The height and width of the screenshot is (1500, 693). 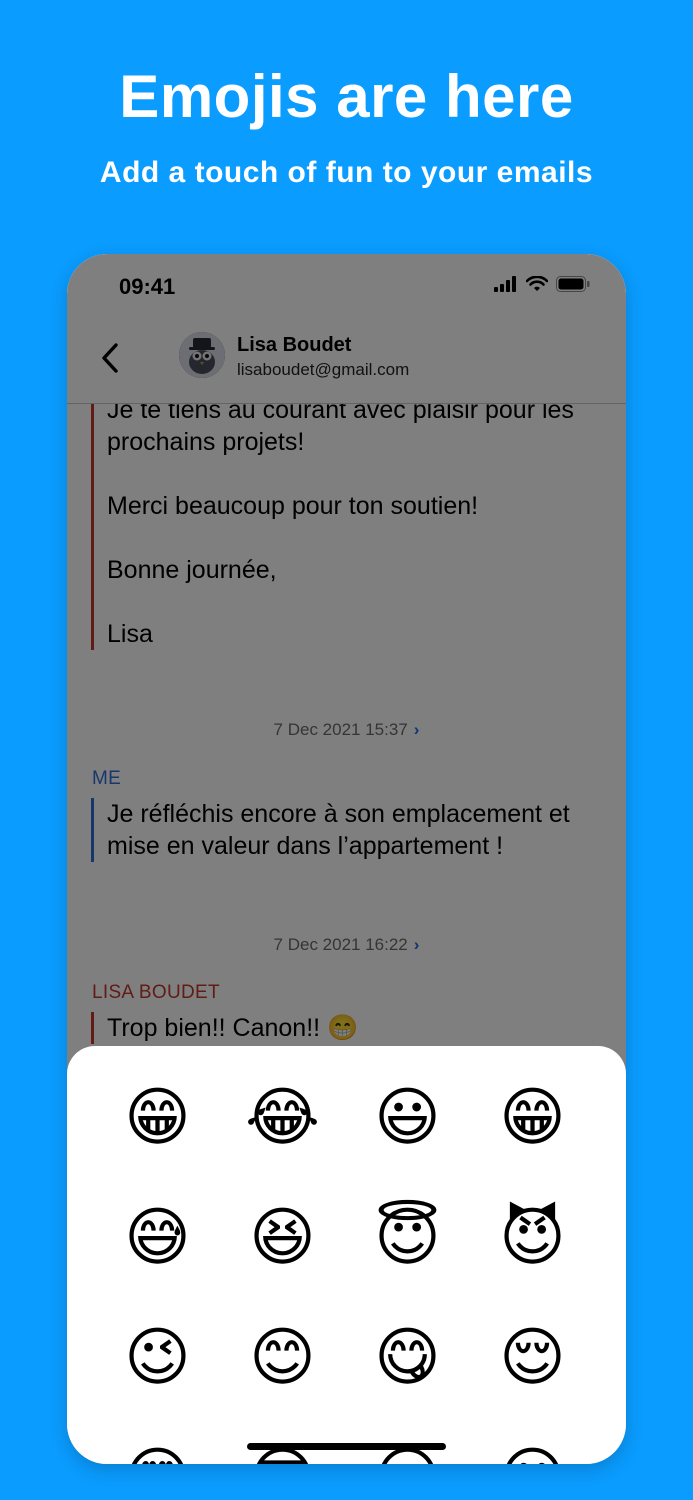 What do you see at coordinates (157, 1238) in the screenshot?
I see `emoji-button: 😅` at bounding box center [157, 1238].